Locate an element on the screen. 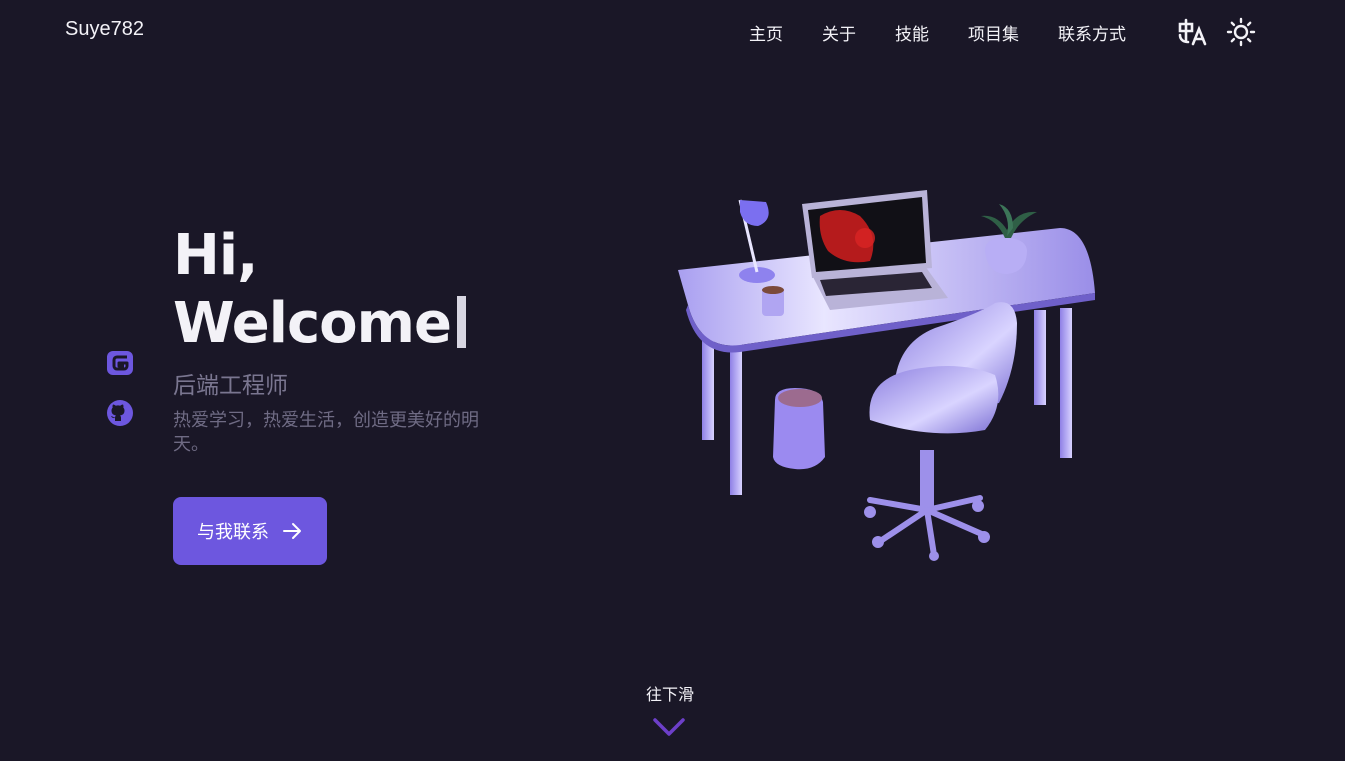  nav-item-contact: 联系方式 is located at coordinates (1092, 32).